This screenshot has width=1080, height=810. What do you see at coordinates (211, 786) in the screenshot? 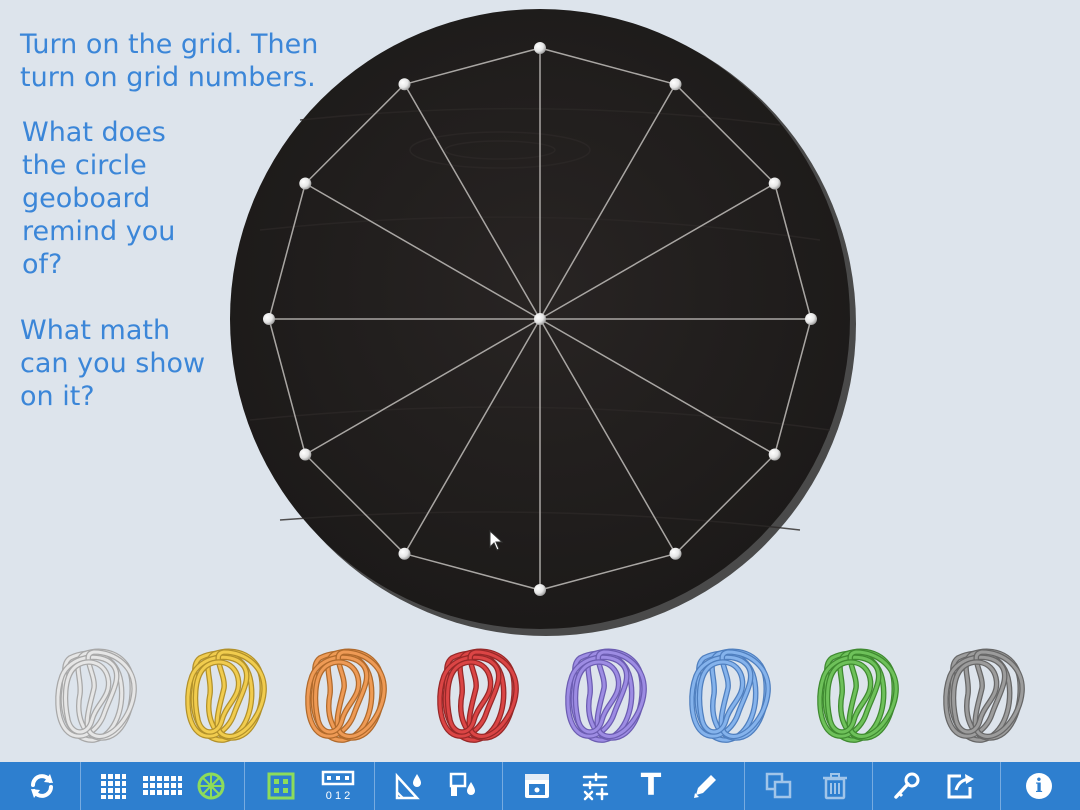
I see `circle-geoboard-icon` at bounding box center [211, 786].